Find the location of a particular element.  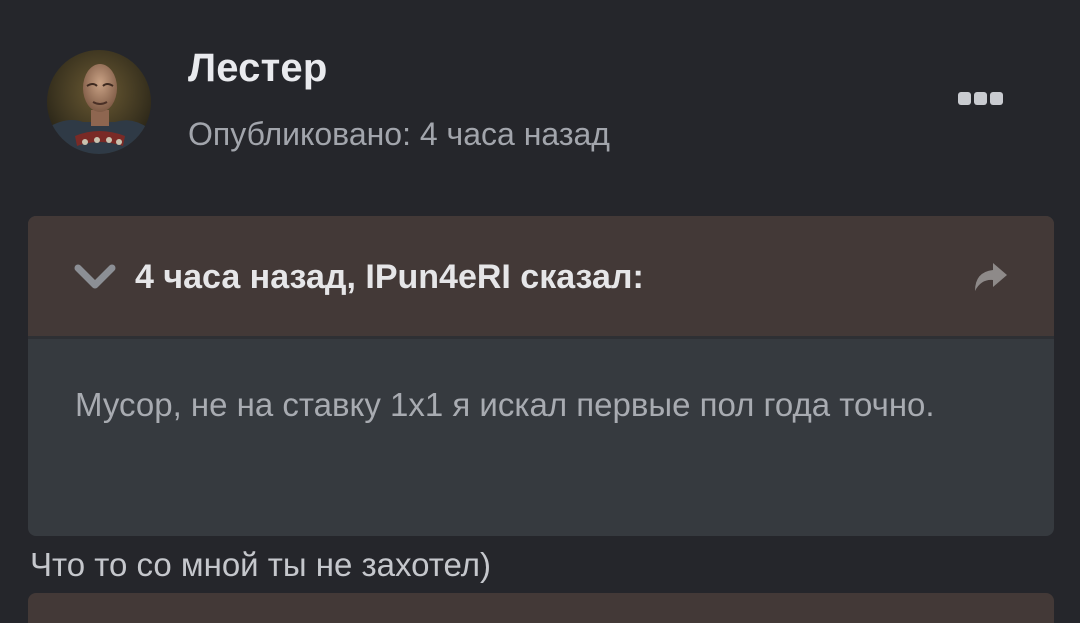

chevron-down-icon is located at coordinates (95, 277).